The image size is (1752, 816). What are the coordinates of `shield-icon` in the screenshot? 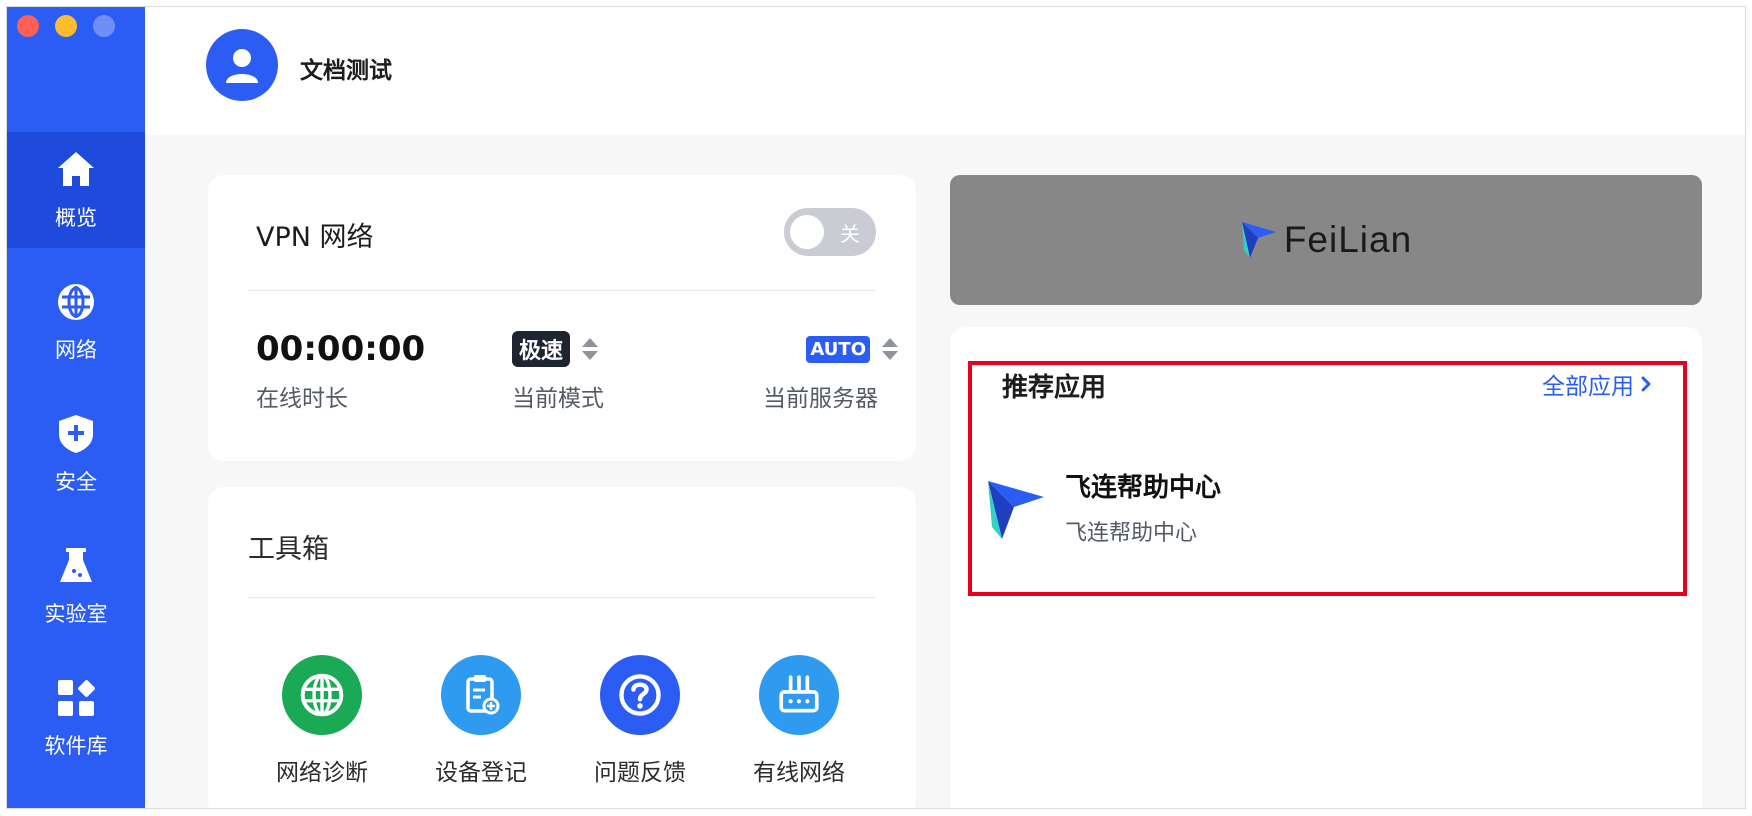 It's located at (76, 434).